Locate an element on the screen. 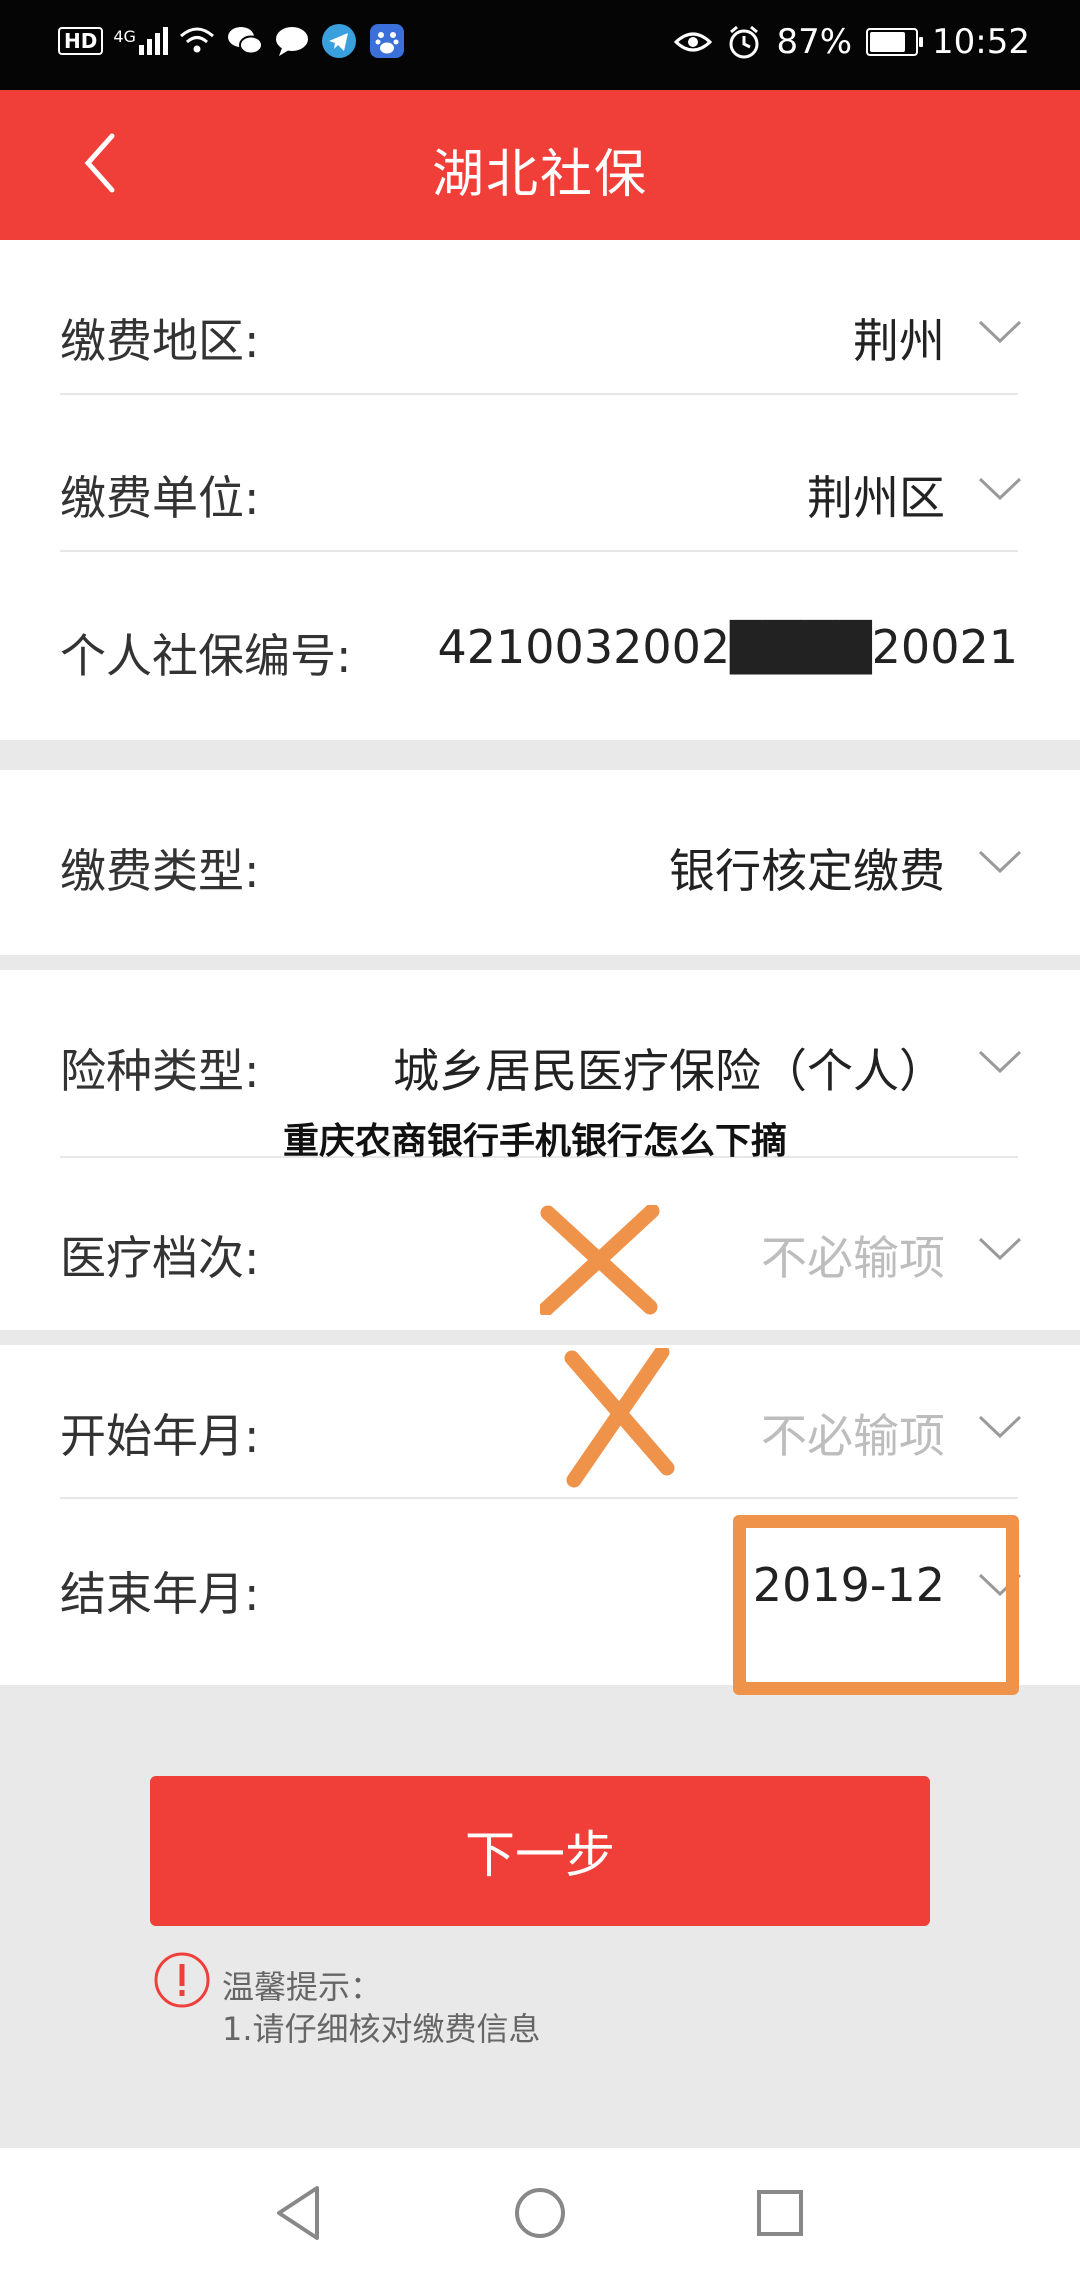  eye-icon is located at coordinates (693, 42).